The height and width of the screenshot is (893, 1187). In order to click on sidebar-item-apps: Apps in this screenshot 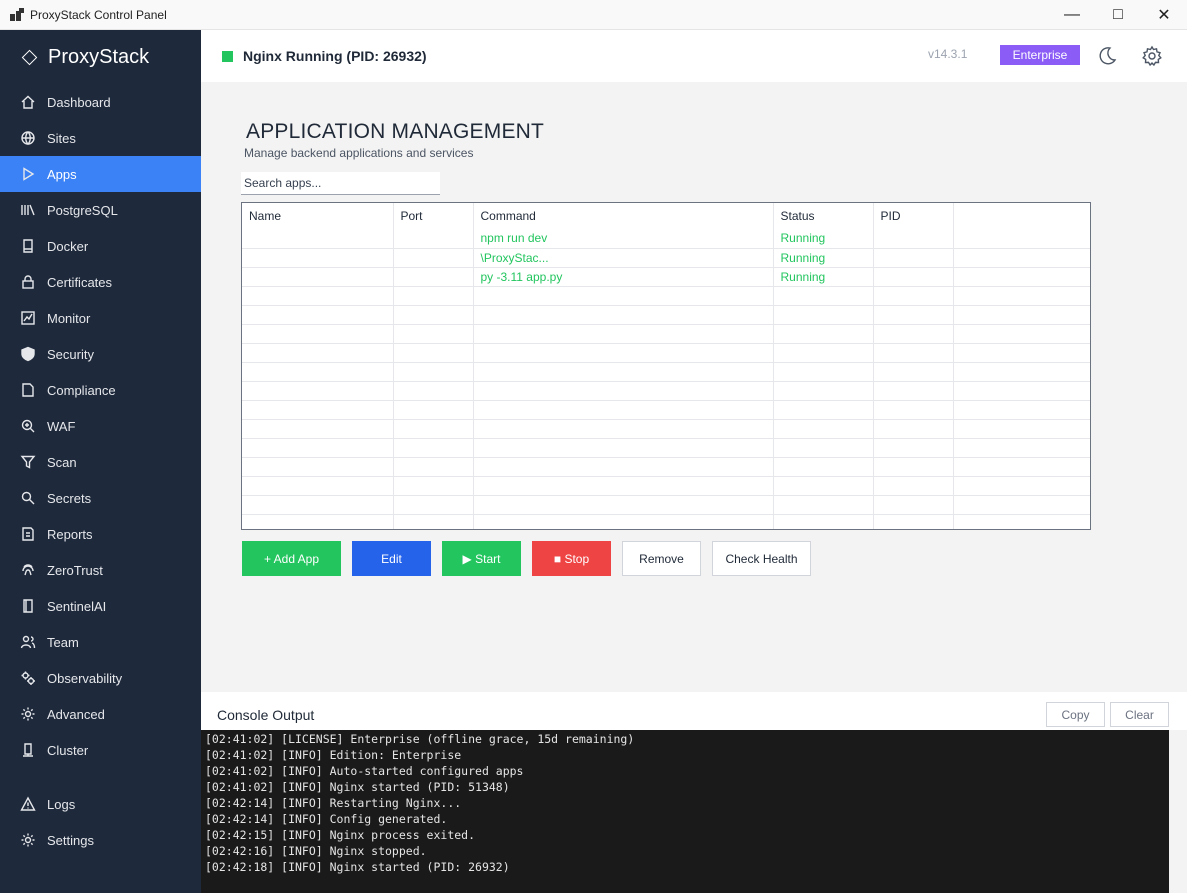, I will do `click(100, 174)`.